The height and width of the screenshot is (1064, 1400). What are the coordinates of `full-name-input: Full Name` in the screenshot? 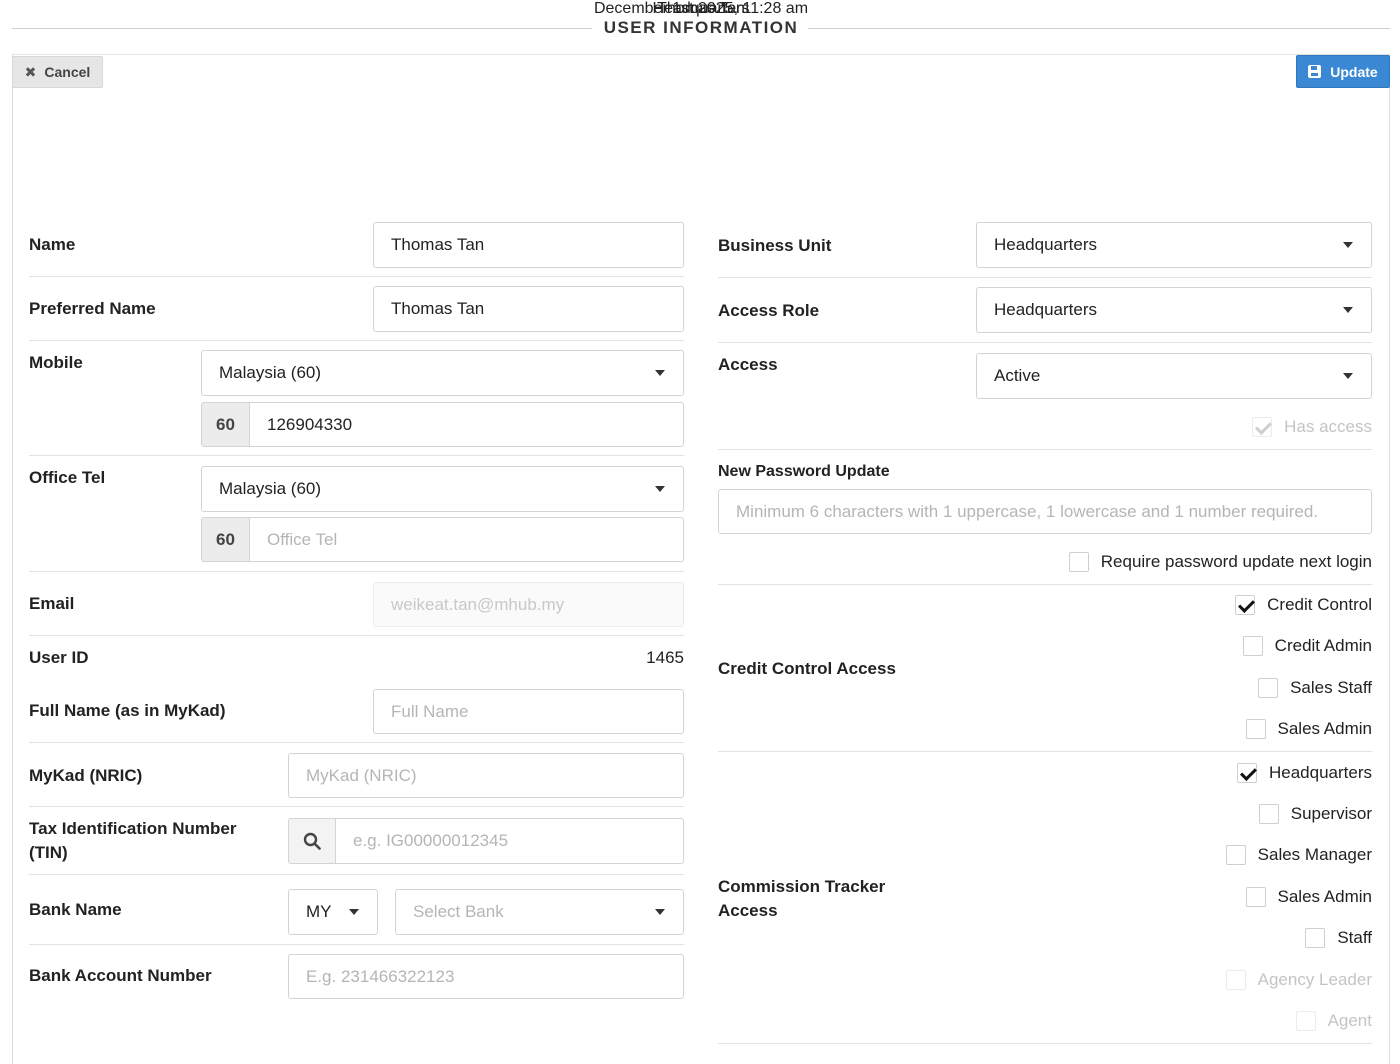 It's located at (528, 711).